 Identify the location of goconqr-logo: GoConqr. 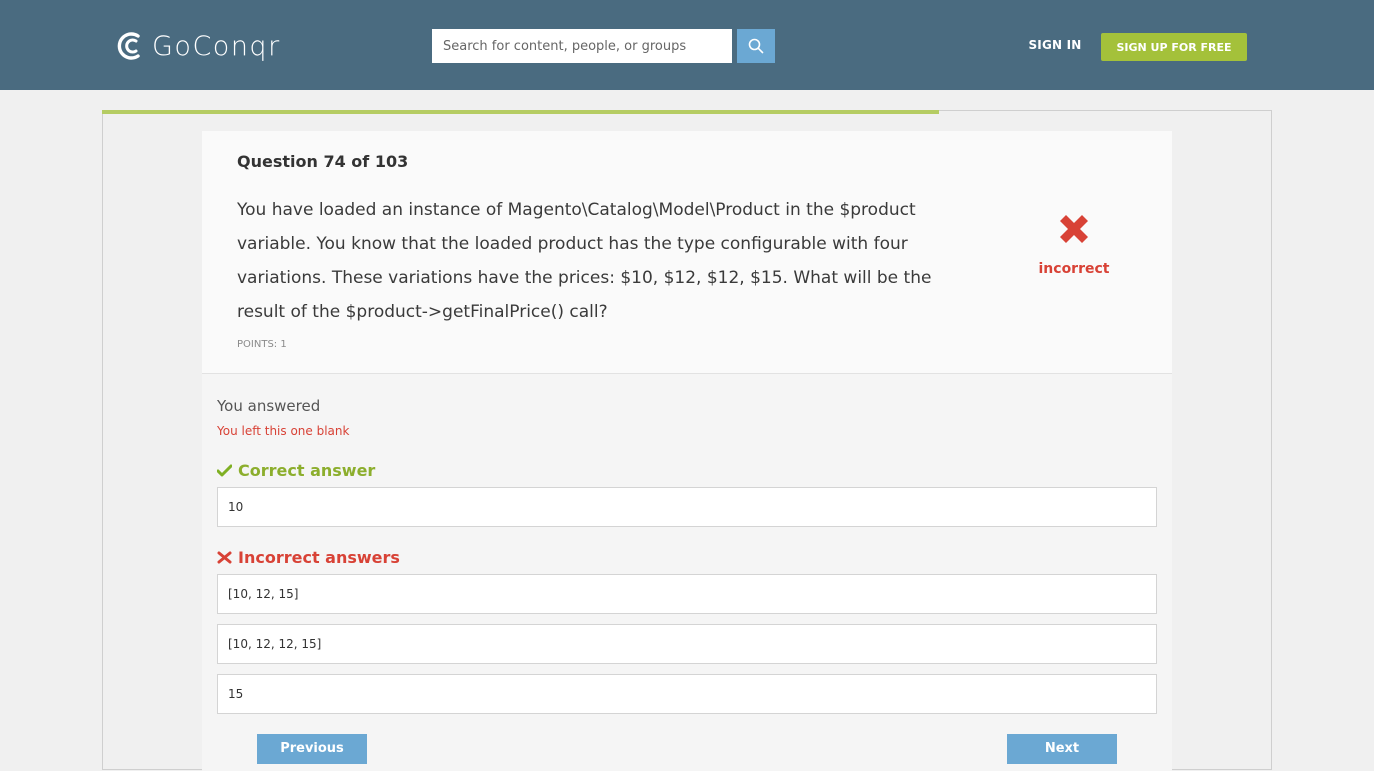
(198, 46).